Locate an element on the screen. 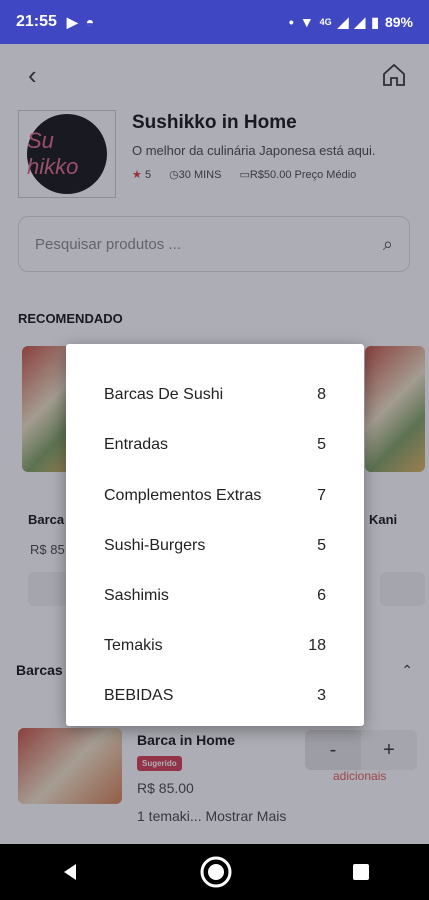  youtube-icon: ▶ is located at coordinates (72, 21).